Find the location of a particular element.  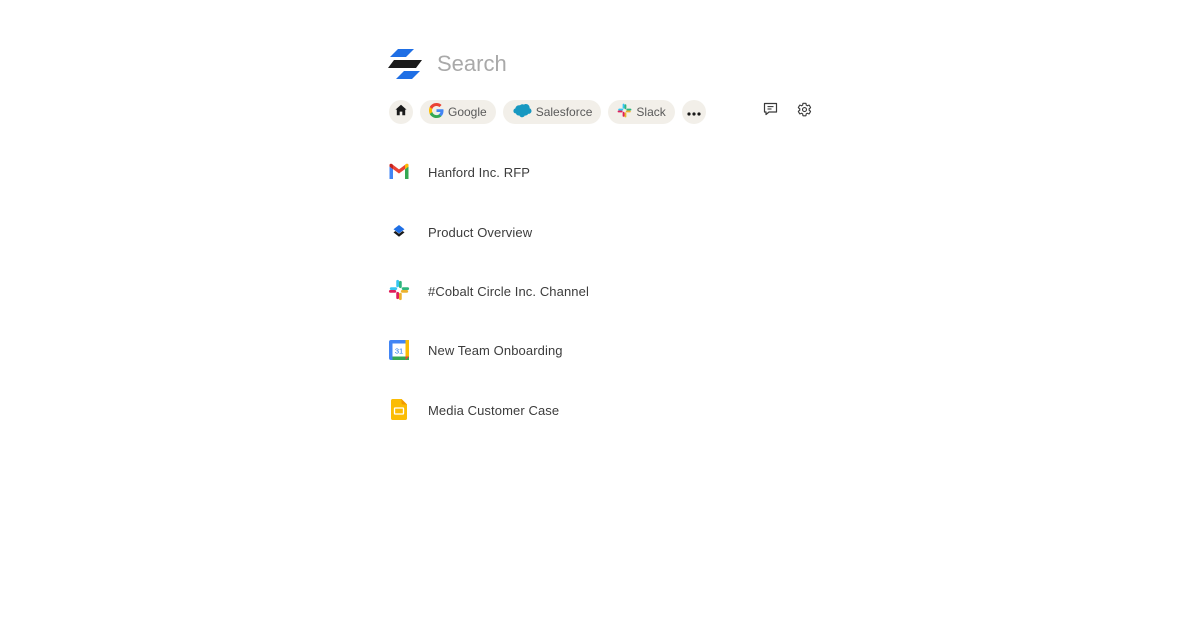

feedback-icon is located at coordinates (770, 111).